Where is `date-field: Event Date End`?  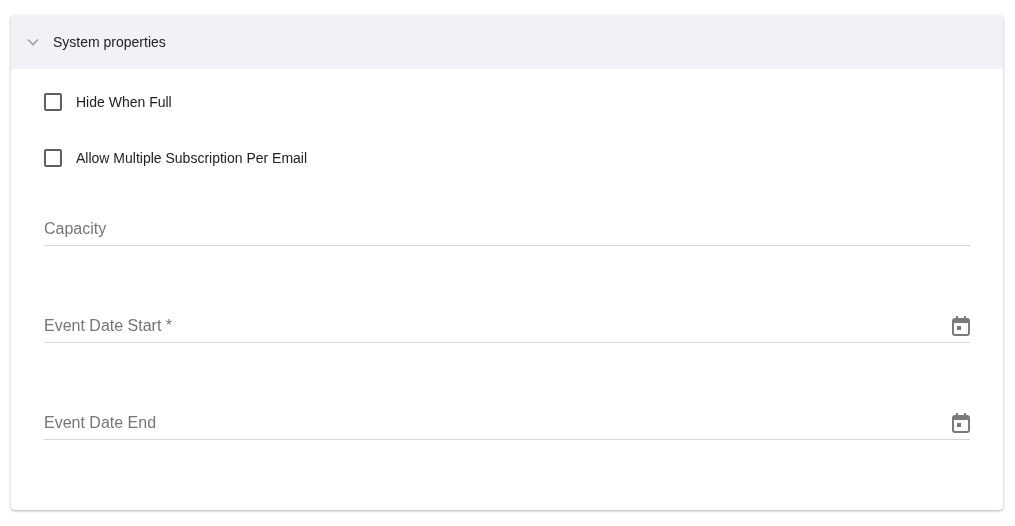
date-field: Event Date End is located at coordinates (498, 422).